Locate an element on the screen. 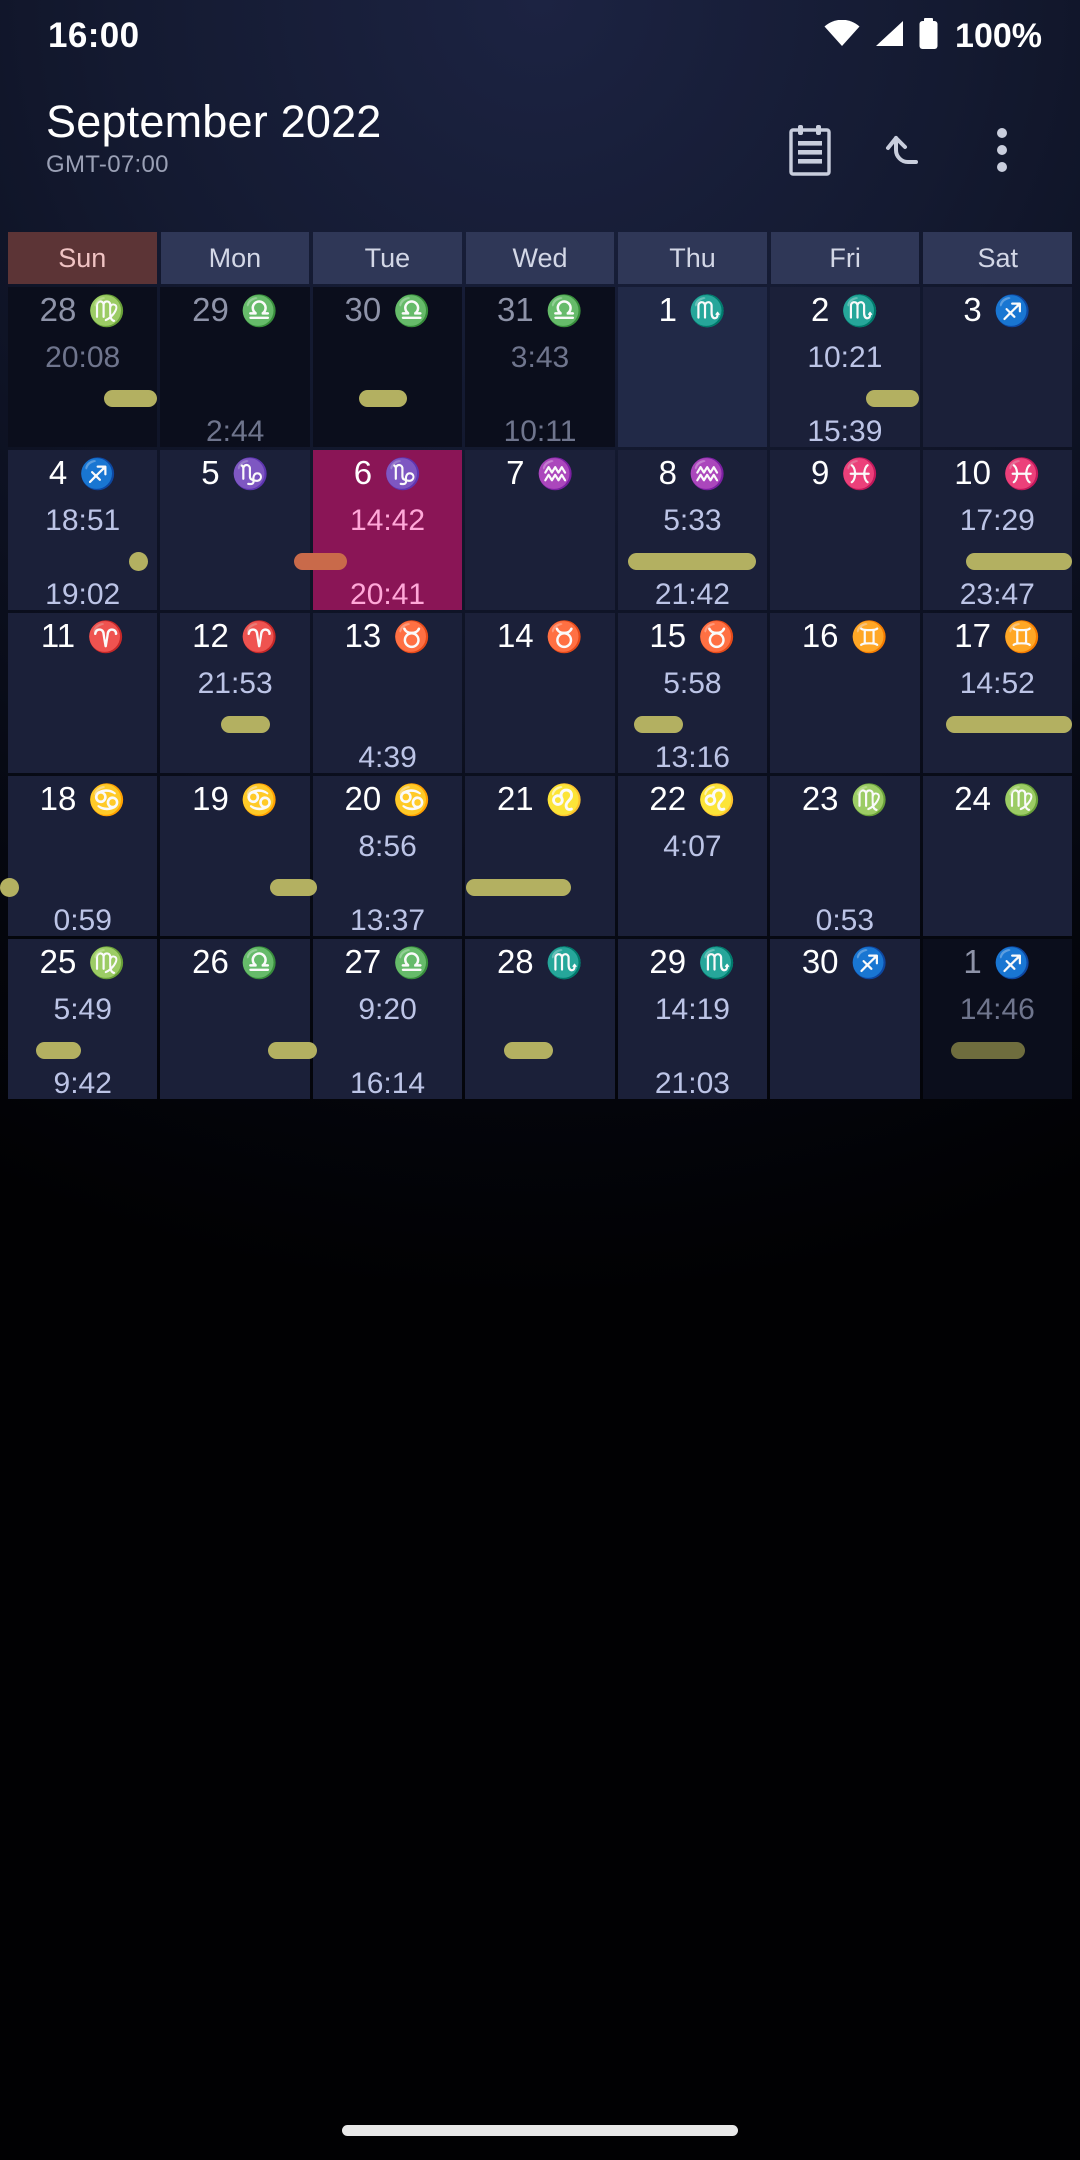 This screenshot has width=1080, height=2160. day-cell: 9 ♓ is located at coordinates (845, 530).